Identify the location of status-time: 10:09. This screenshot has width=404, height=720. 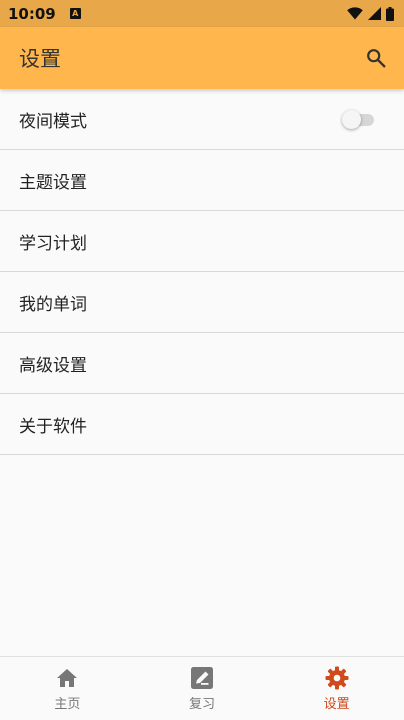
(32, 13).